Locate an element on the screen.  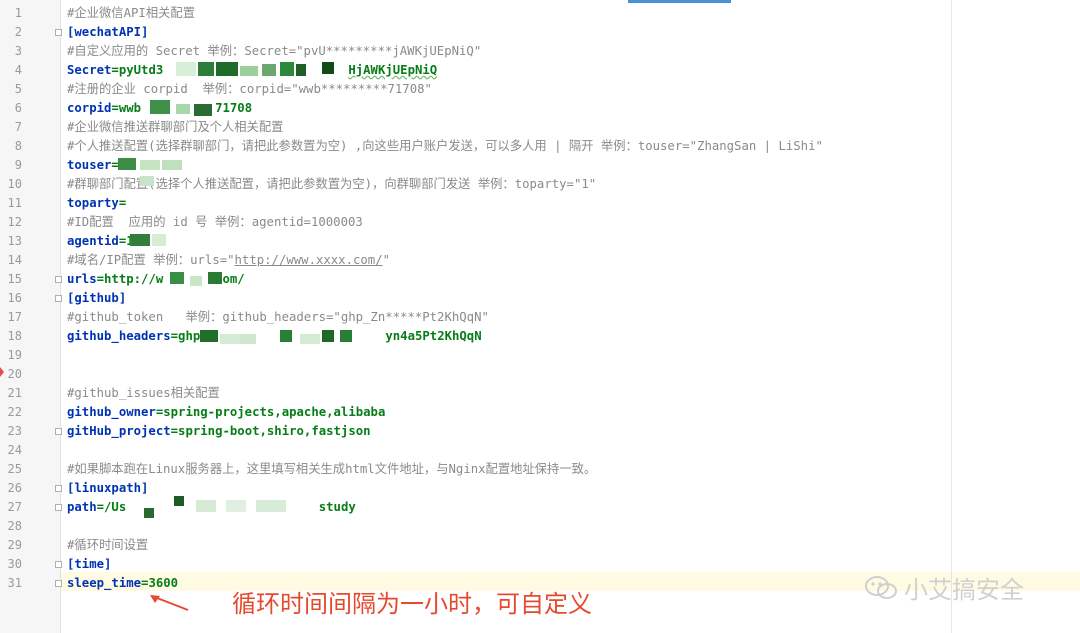
code-token: #ID is located at coordinates (78, 222).